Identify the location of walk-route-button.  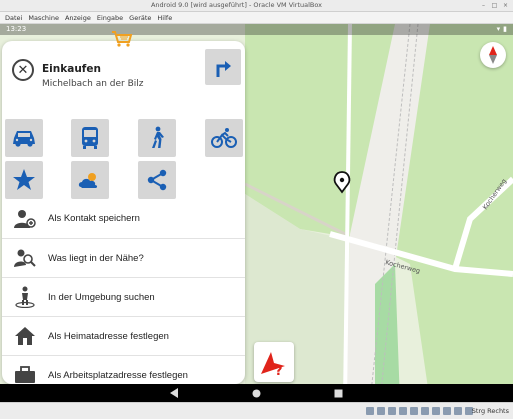
(157, 138).